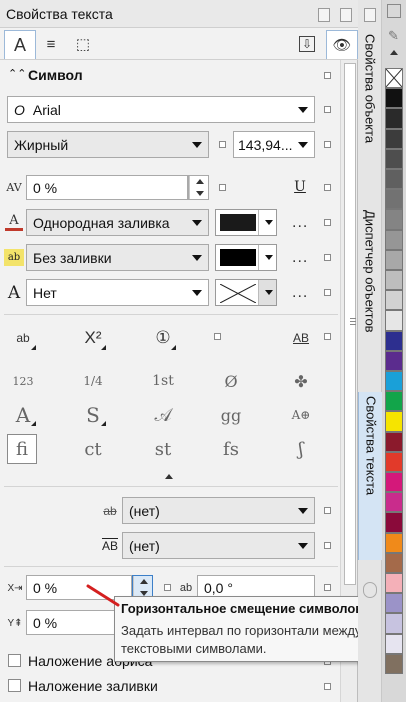  Describe the element at coordinates (371, 476) in the screenshot. I see `side-tab-text-properties: Свойства текста` at that location.